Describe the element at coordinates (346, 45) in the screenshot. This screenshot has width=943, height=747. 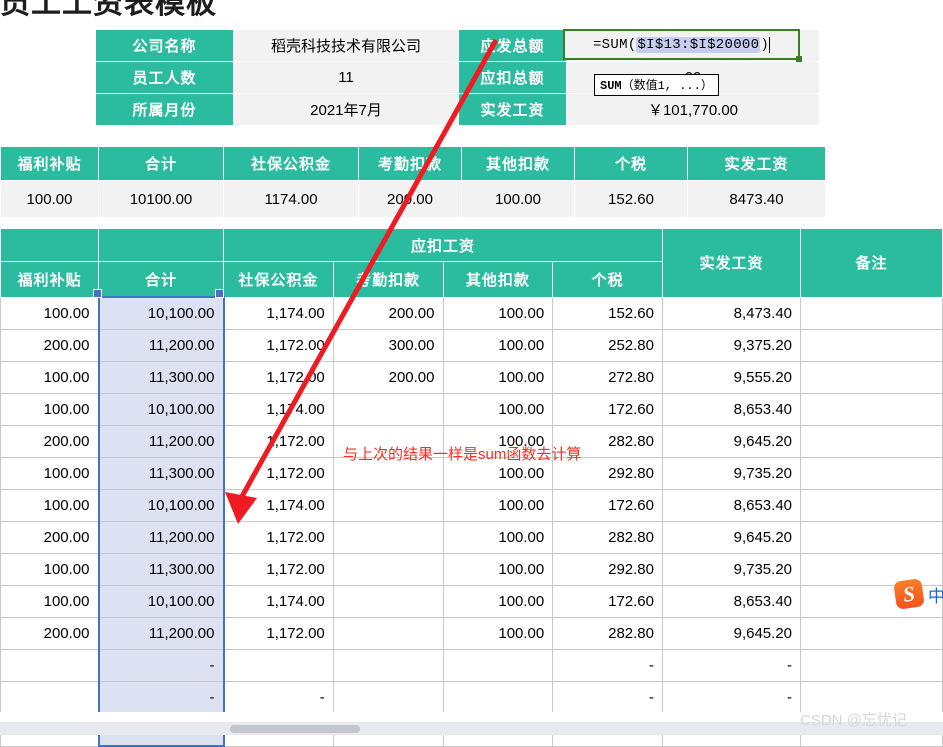
I see `info-value-company: 稻壳科技技术有限公司` at that location.